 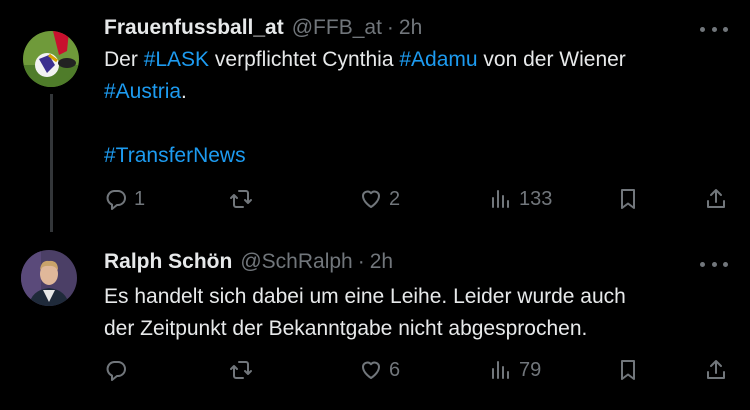 I want to click on reply-button, so click(x=119, y=370).